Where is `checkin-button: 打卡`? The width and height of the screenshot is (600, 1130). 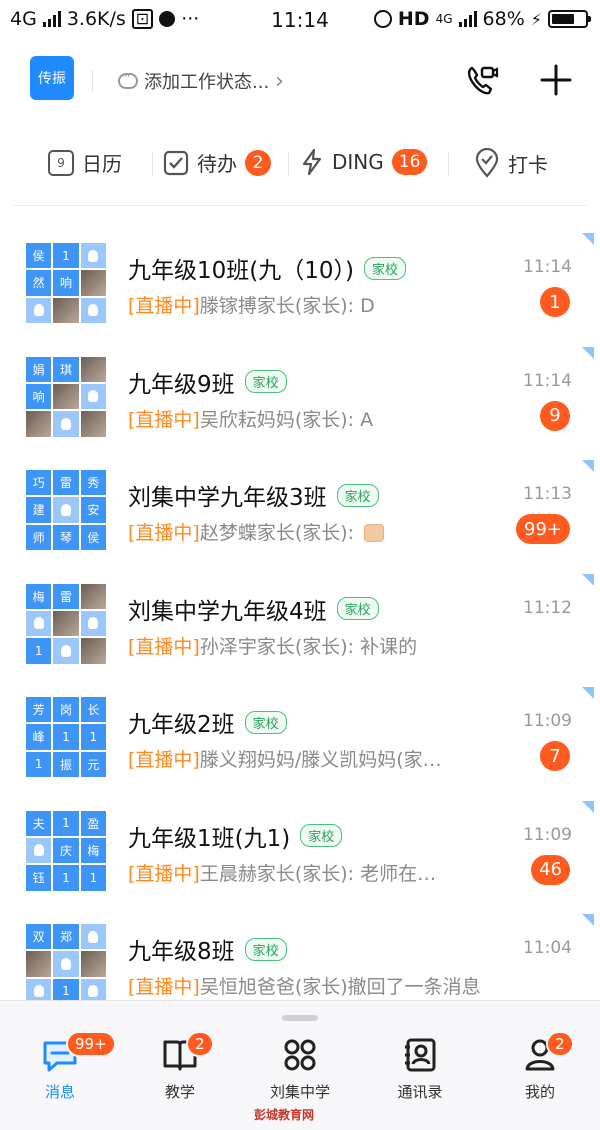
checkin-button: 打卡 is located at coordinates (511, 163).